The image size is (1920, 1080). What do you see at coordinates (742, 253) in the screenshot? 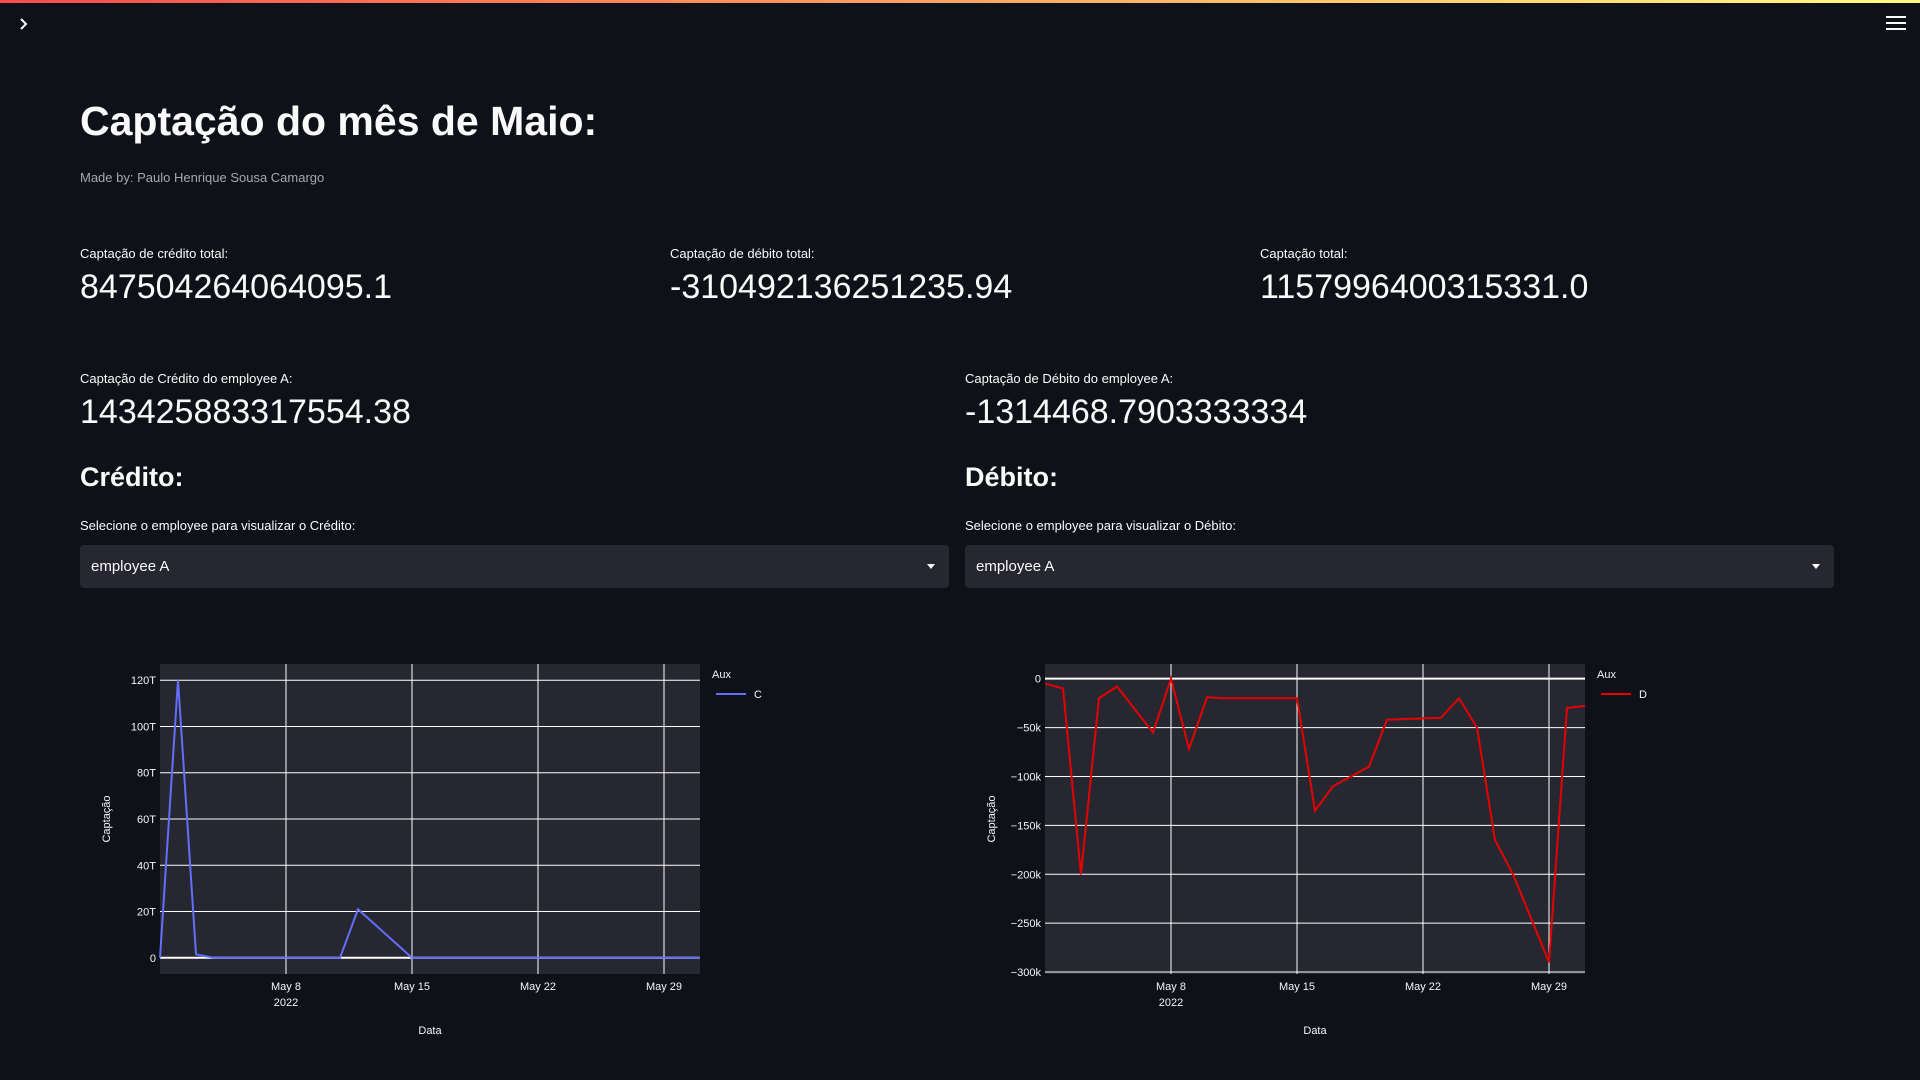
I see `debit-total-label: Captação de débito total:` at bounding box center [742, 253].